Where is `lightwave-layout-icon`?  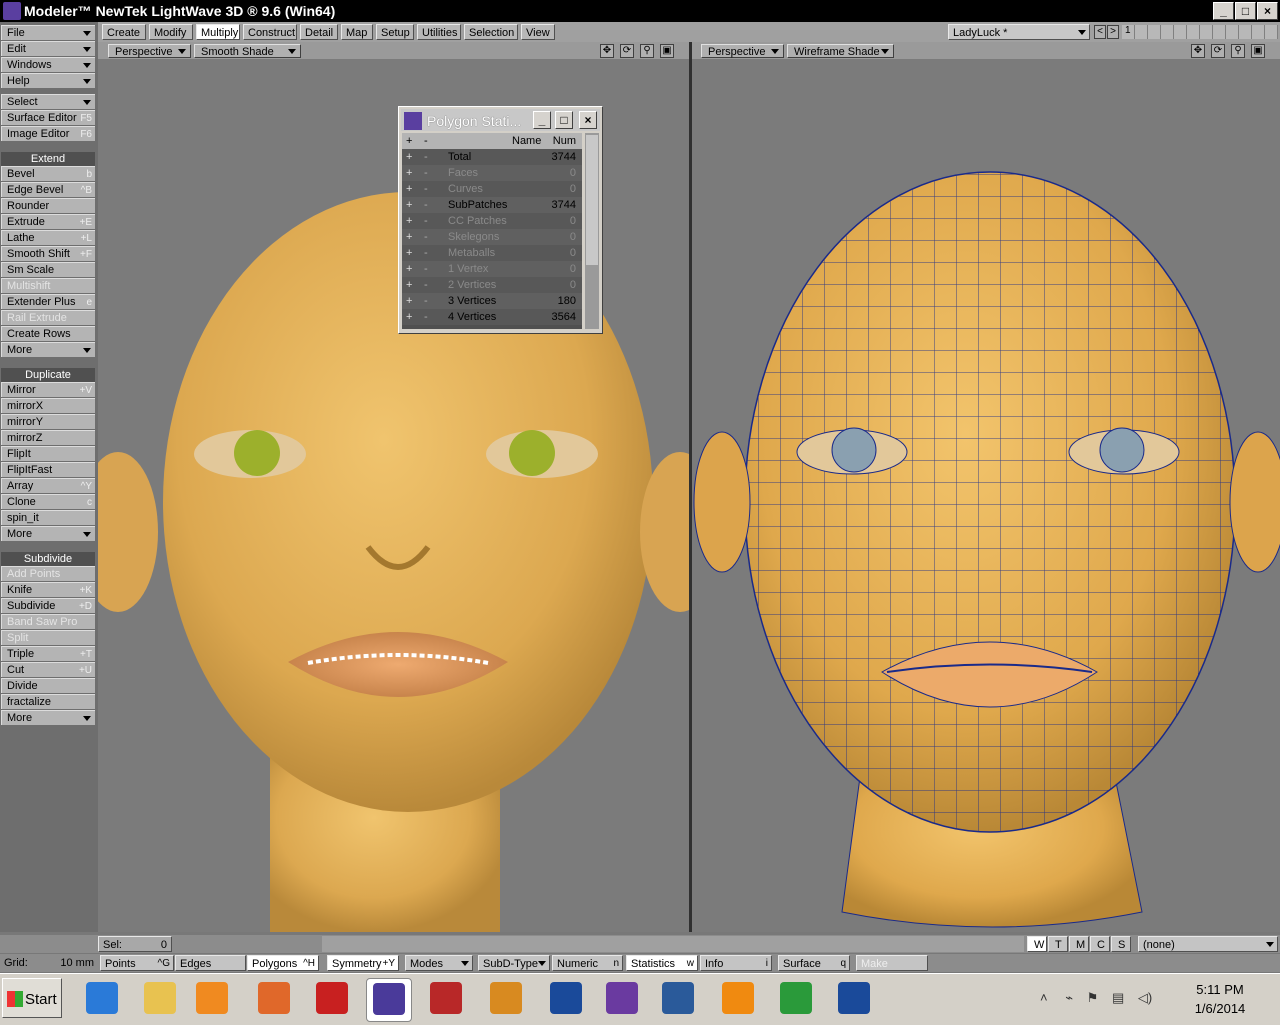 lightwave-layout-icon is located at coordinates (446, 999).